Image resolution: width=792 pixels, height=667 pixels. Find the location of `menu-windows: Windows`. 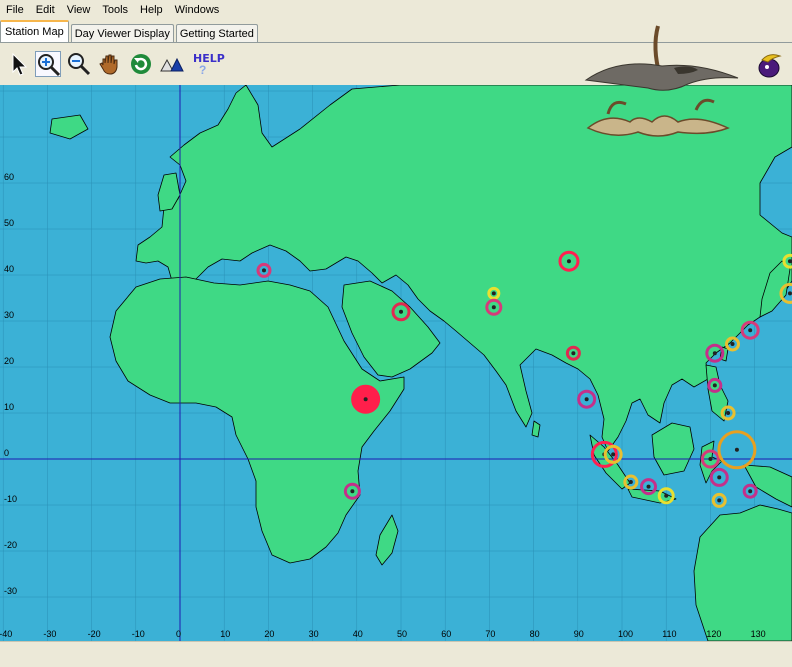

menu-windows: Windows is located at coordinates (197, 10).